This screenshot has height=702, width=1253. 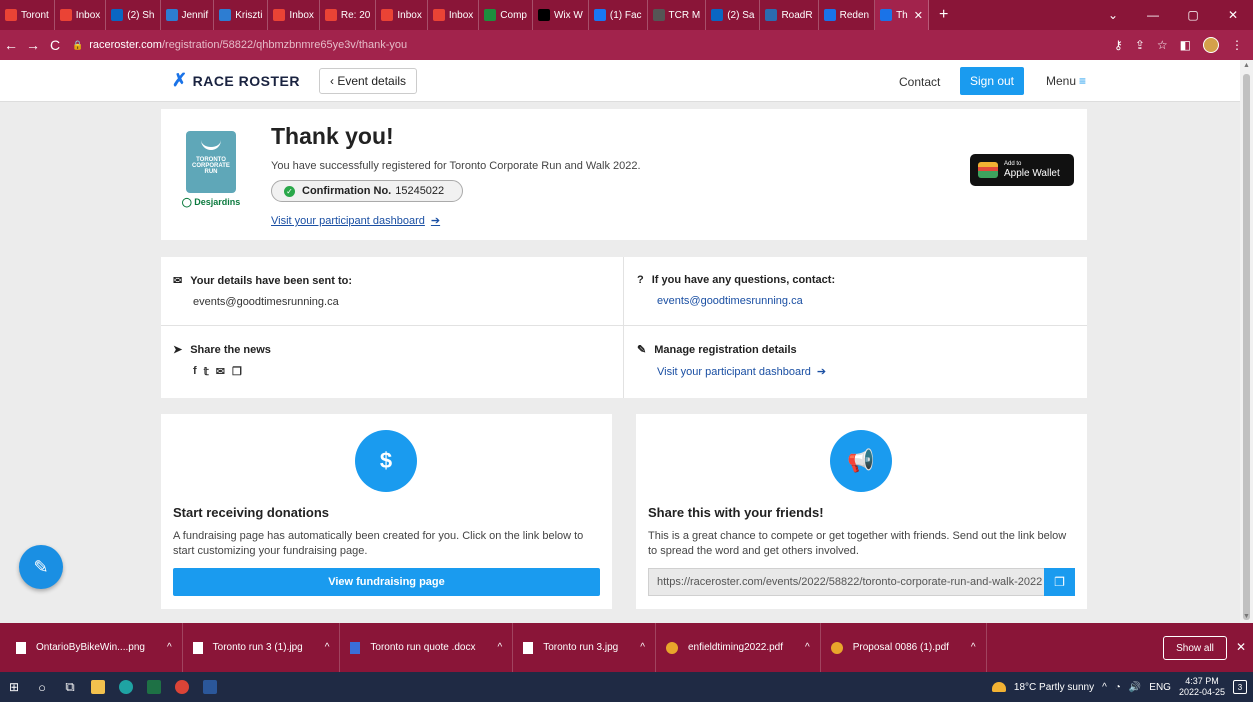 What do you see at coordinates (154, 687) in the screenshot?
I see `excel-icon` at bounding box center [154, 687].